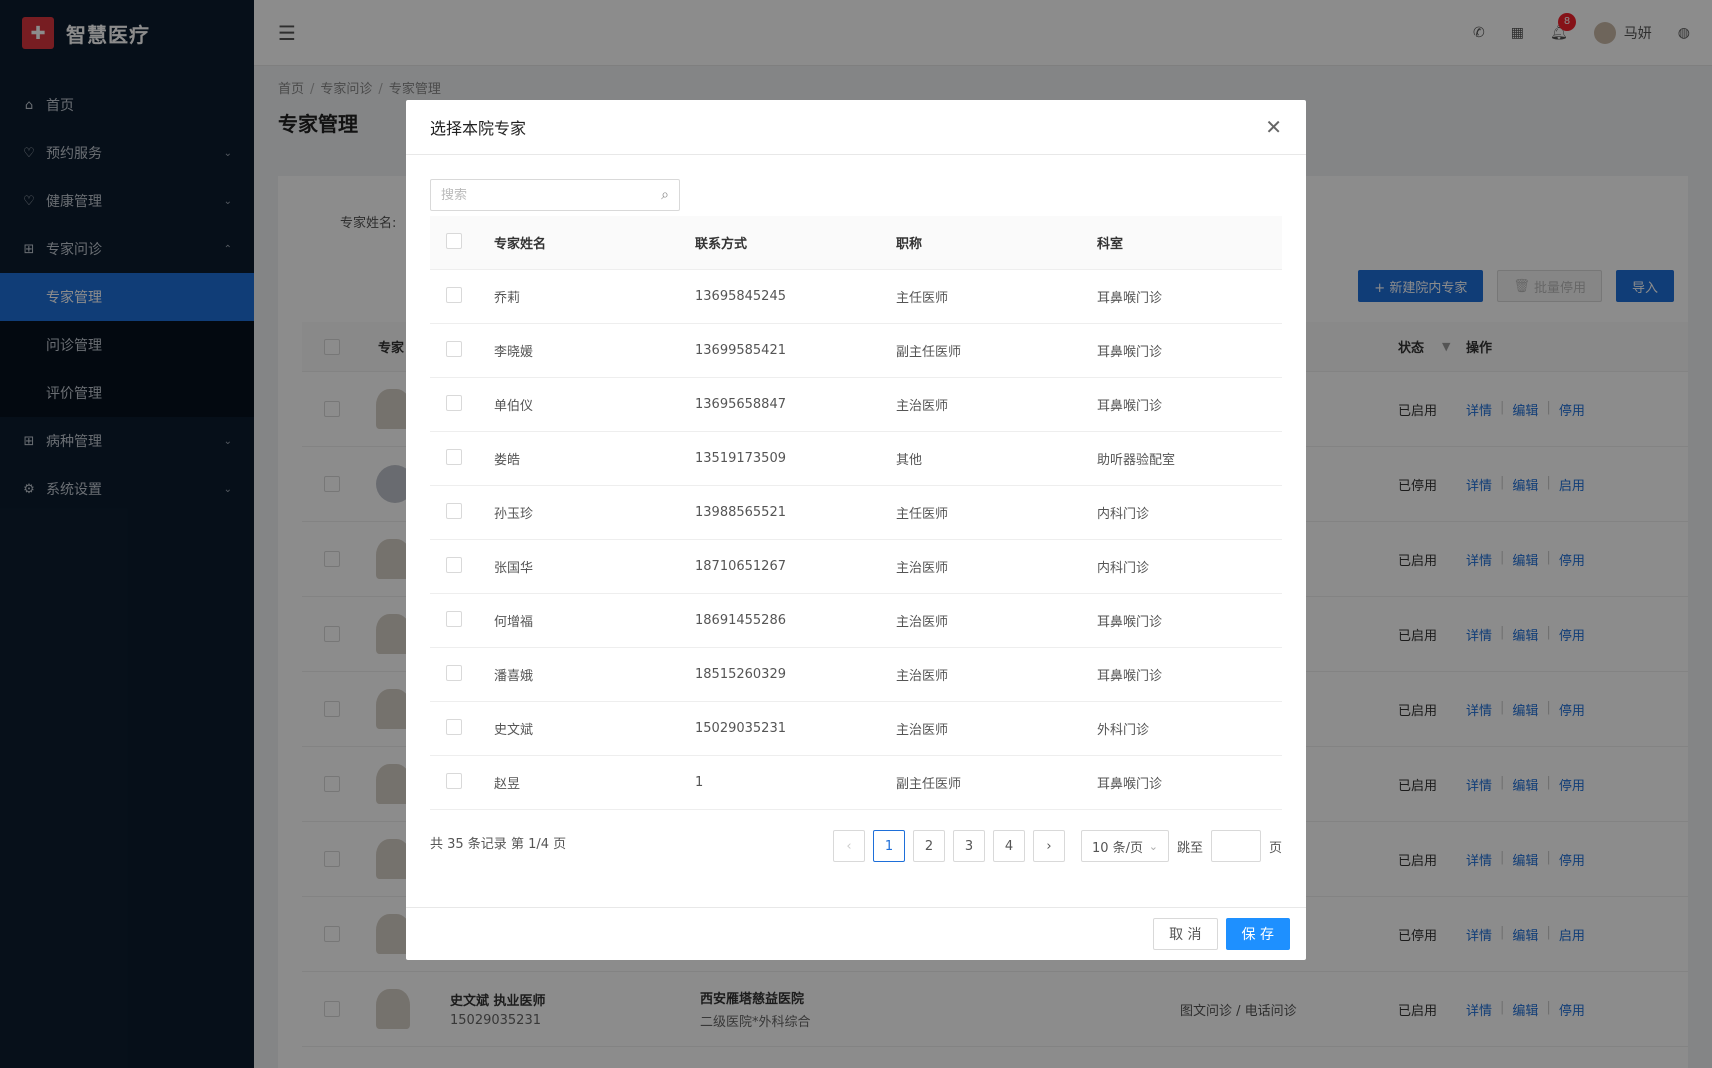 The image size is (1712, 1068). What do you see at coordinates (514, 622) in the screenshot?
I see `expert-name: 何增福` at bounding box center [514, 622].